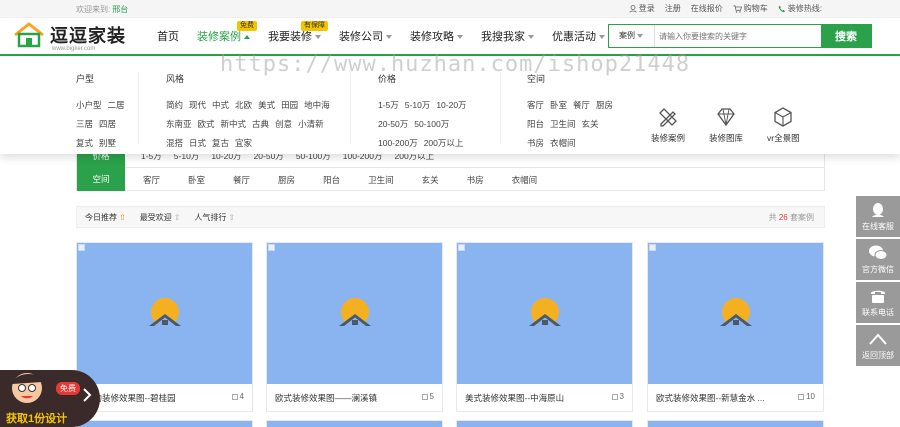 The height and width of the screenshot is (427, 900). What do you see at coordinates (286, 180) in the screenshot?
I see `filter-option-space: 厨房` at bounding box center [286, 180].